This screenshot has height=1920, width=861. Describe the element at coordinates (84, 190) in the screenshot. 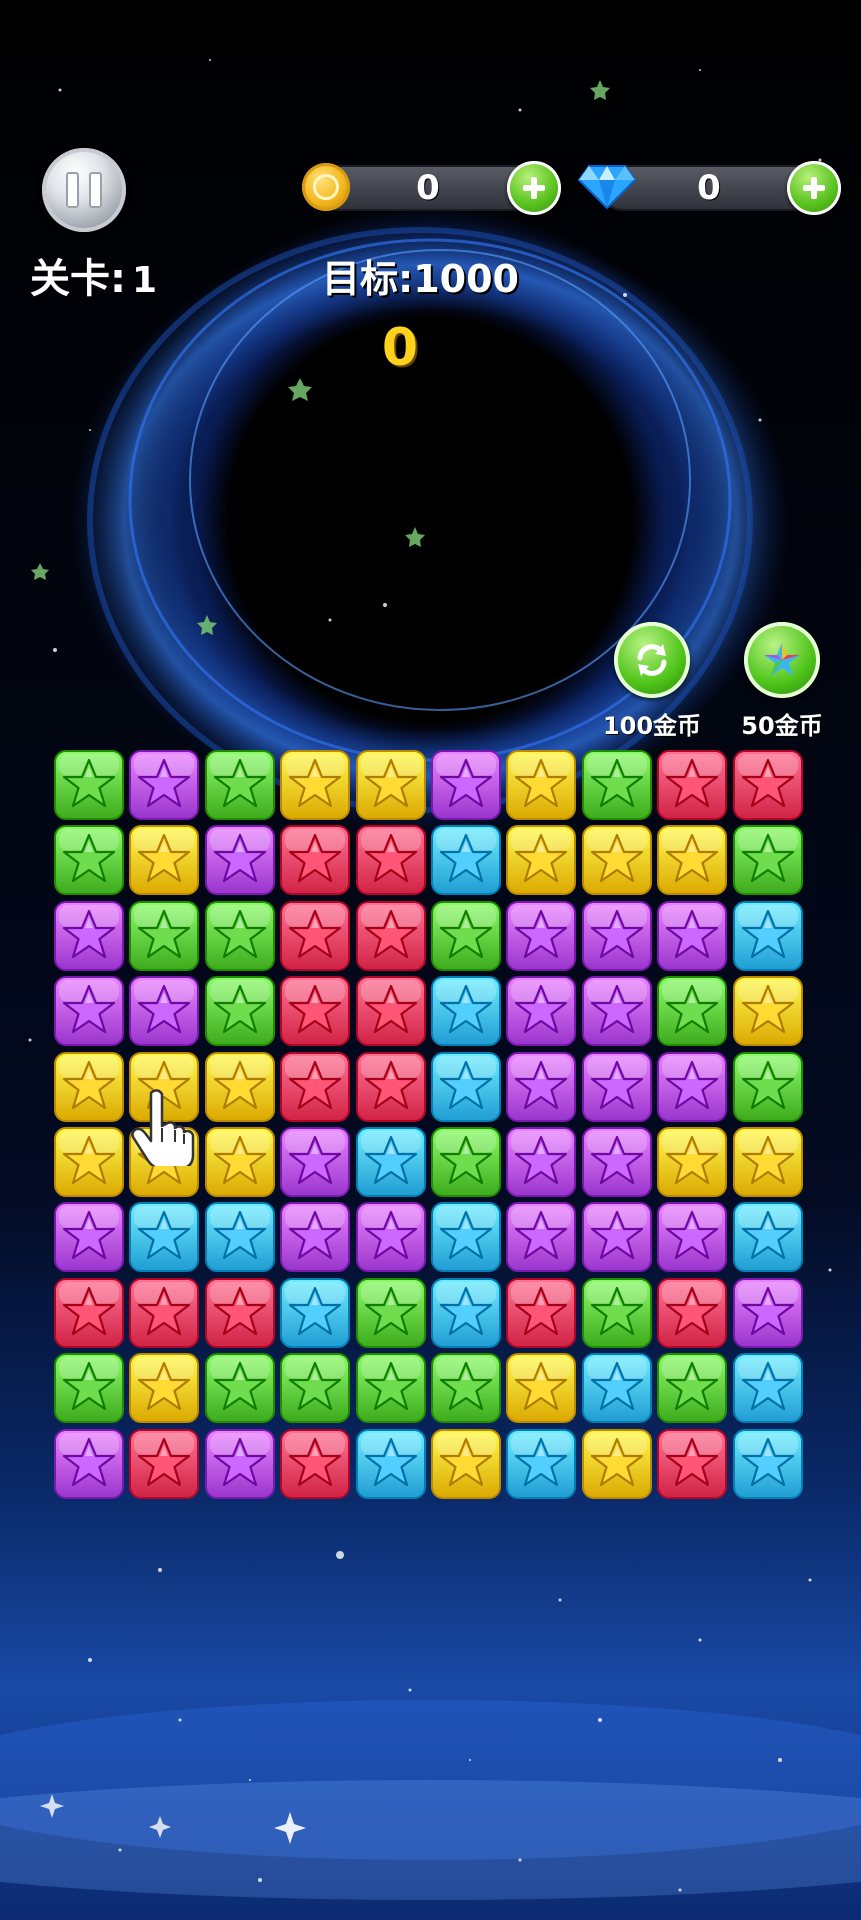

I see `pause-button` at that location.